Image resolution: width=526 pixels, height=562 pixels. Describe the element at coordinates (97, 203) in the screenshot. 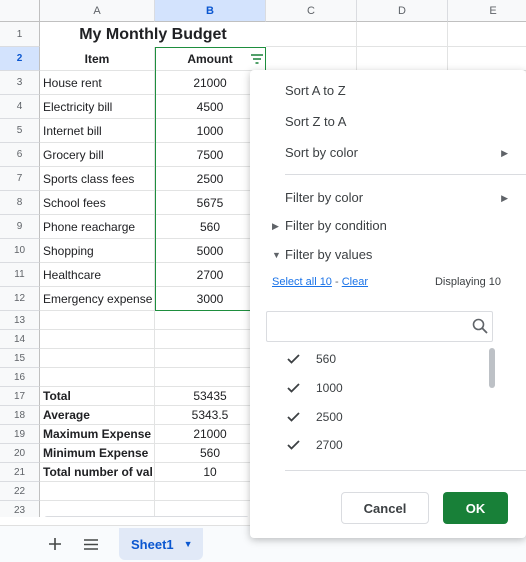

I see `item-name-cell: School fees` at that location.